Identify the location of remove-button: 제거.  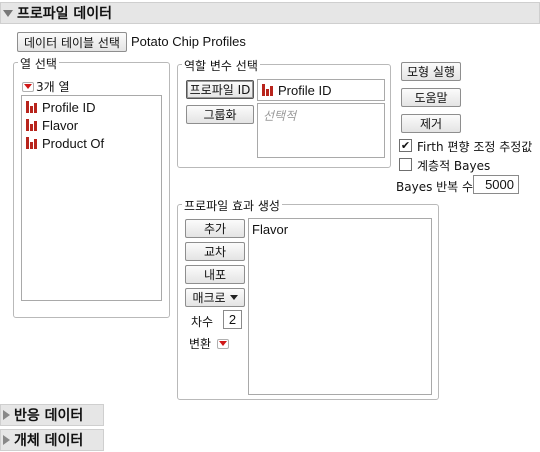
(431, 123).